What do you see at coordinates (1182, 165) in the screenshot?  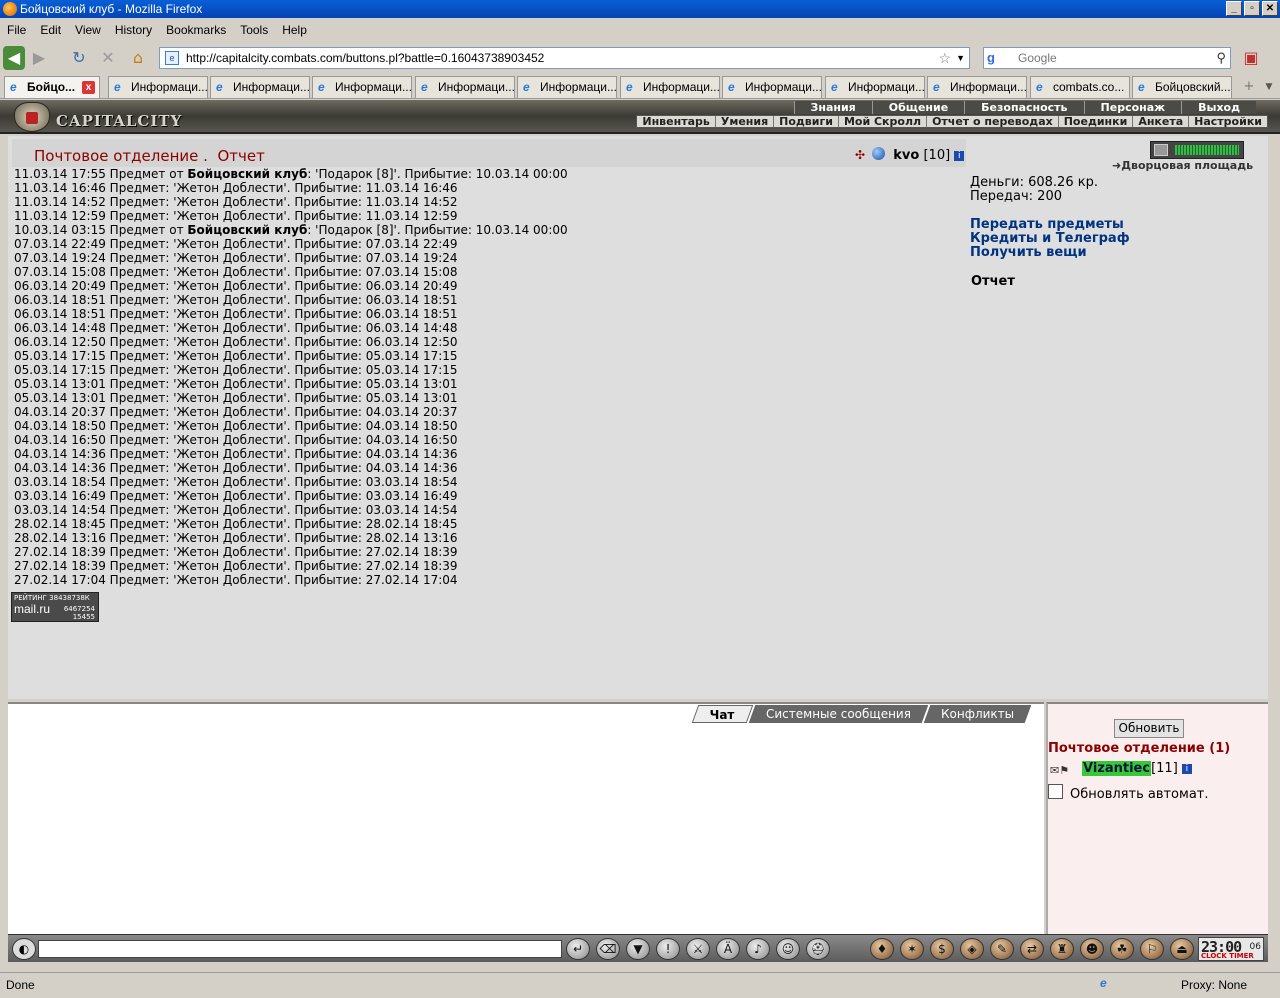 I see `location-link: ➜Дворцовая площадь` at bounding box center [1182, 165].